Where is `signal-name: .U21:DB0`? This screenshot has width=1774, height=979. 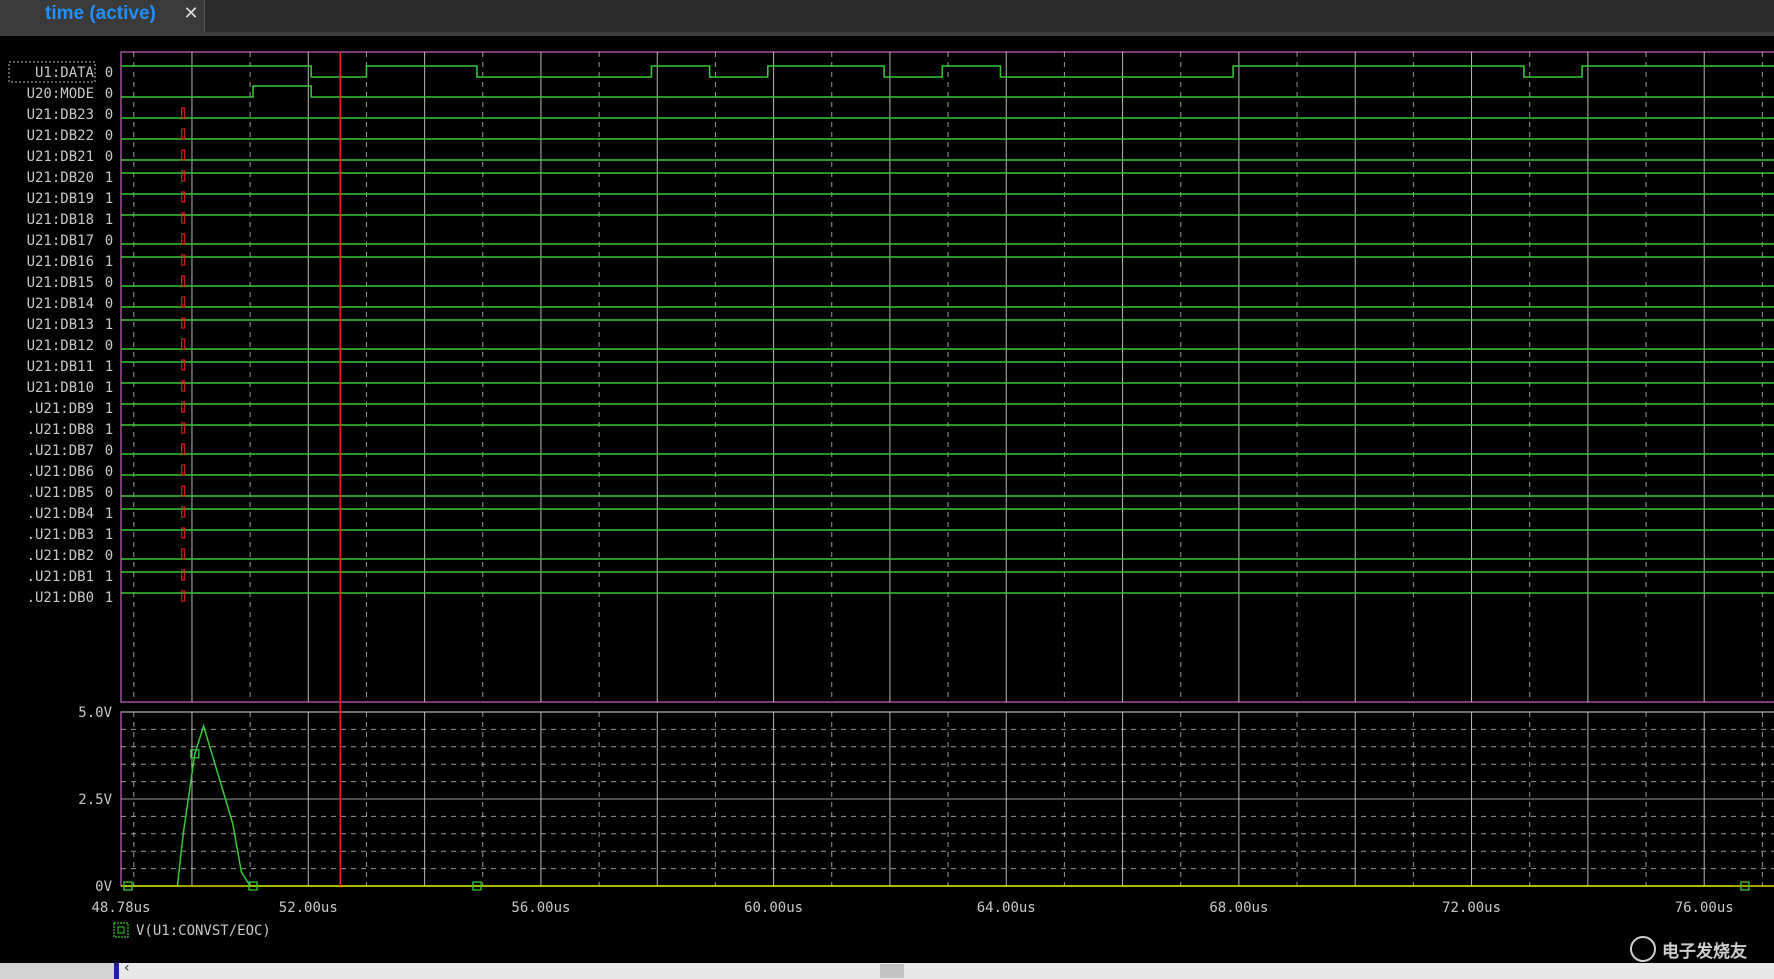 signal-name: .U21:DB0 is located at coordinates (60, 598).